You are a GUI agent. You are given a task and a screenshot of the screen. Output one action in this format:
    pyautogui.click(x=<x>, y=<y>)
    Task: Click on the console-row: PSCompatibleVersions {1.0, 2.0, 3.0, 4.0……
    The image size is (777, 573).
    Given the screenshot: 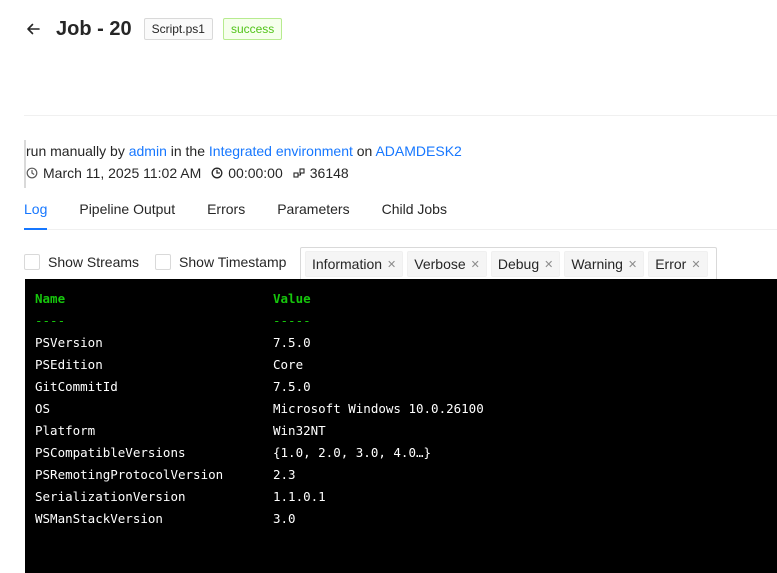 What is the action you would take?
    pyautogui.click(x=401, y=456)
    